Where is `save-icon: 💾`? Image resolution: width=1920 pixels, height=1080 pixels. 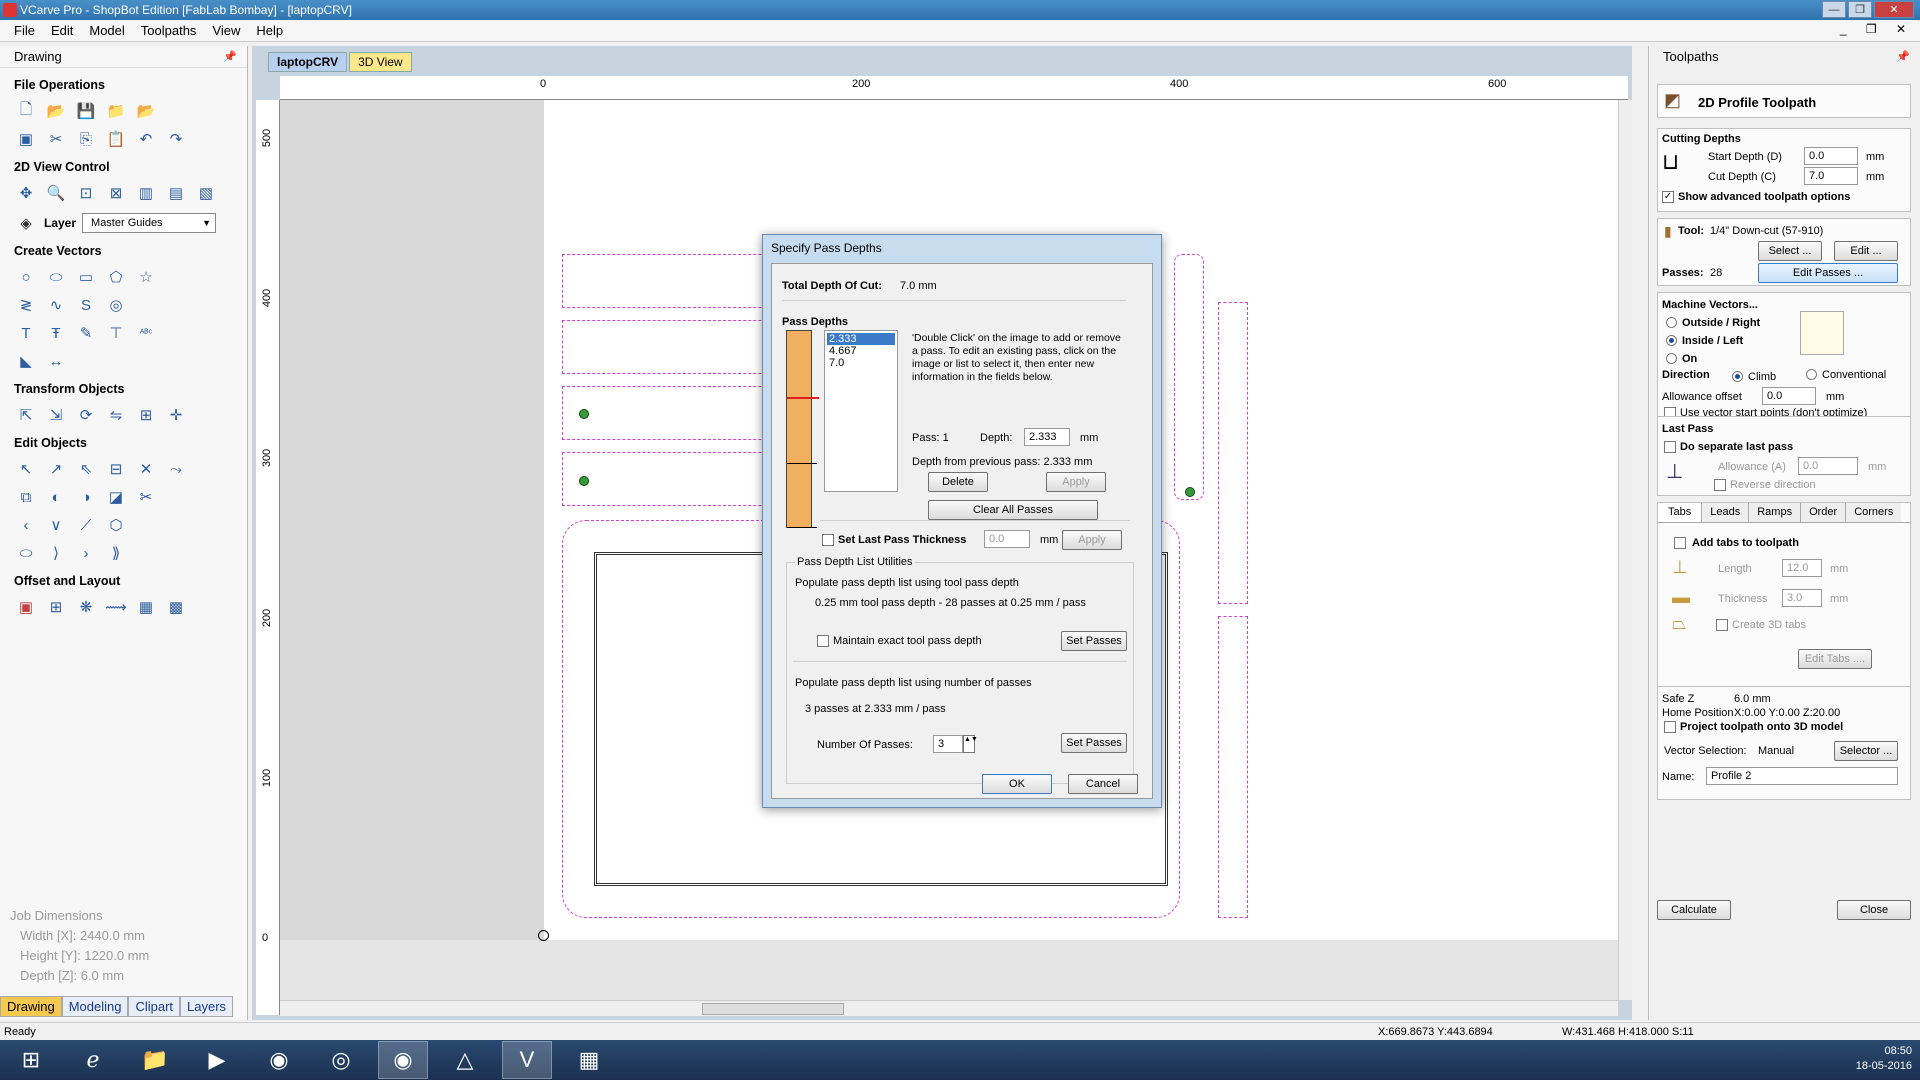
save-icon: 💾 is located at coordinates (86, 111).